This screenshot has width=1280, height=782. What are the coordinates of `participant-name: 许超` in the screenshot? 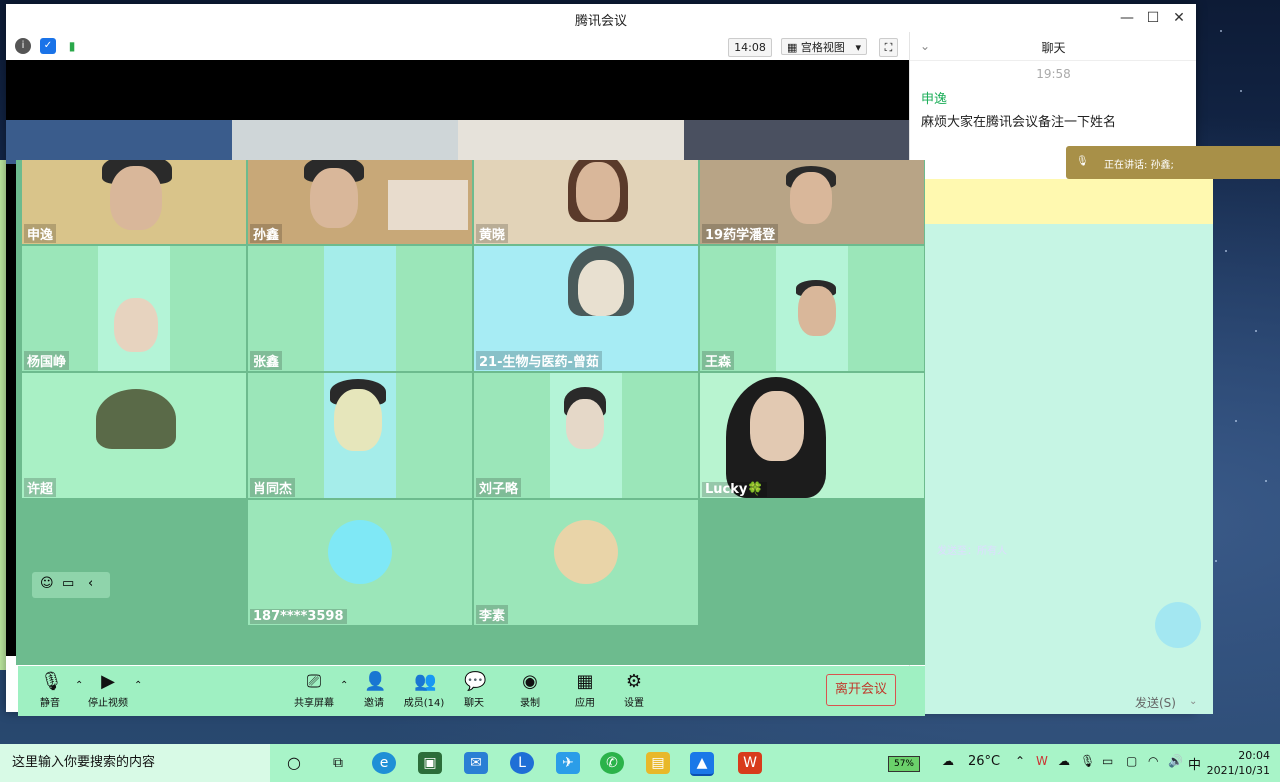 It's located at (40, 487).